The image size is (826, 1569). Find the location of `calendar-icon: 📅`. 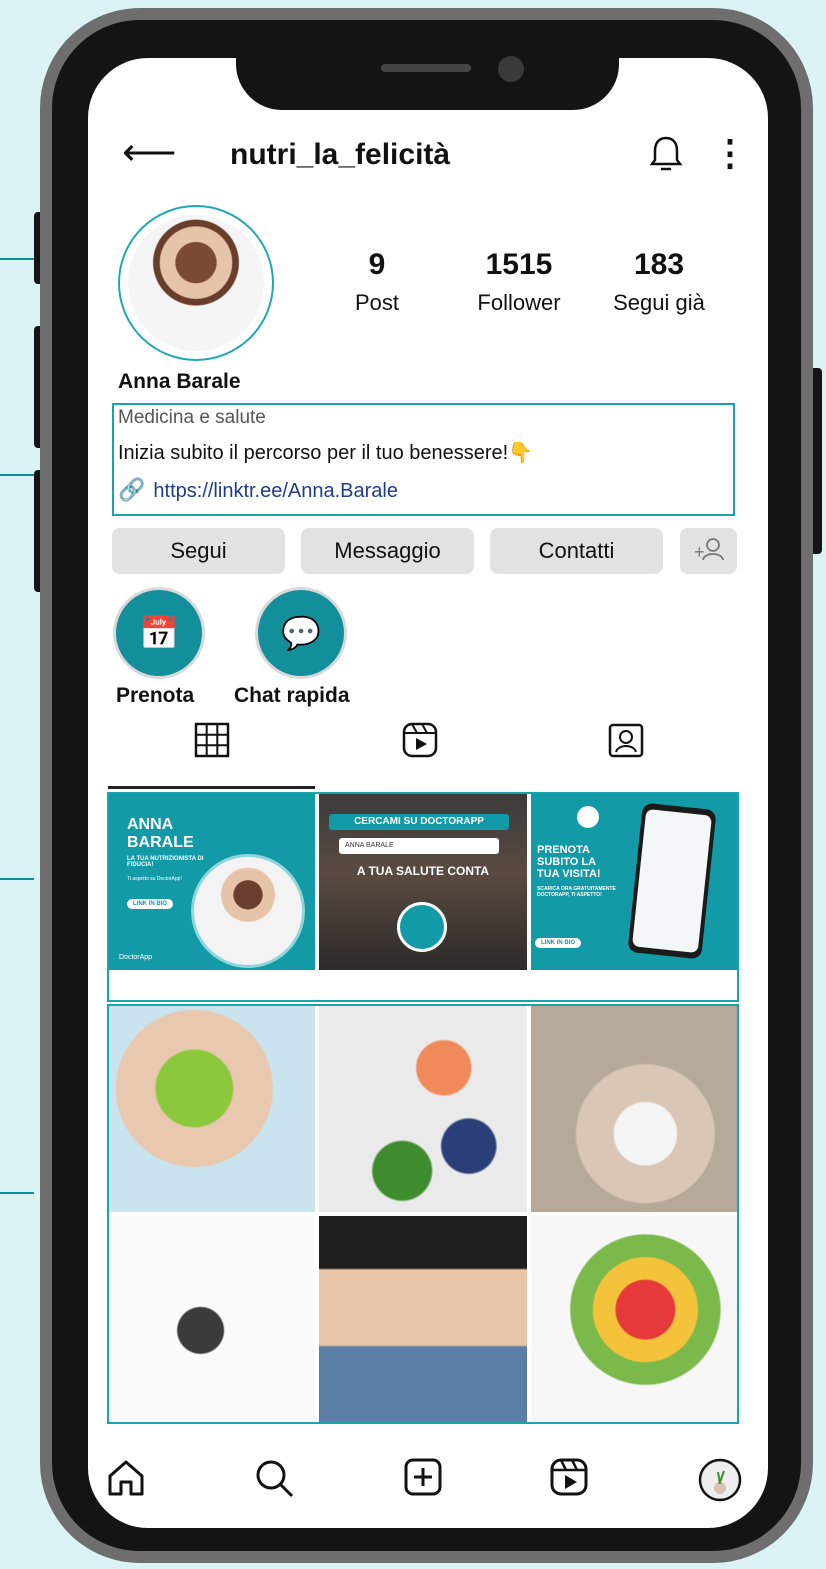

calendar-icon: 📅 is located at coordinates (159, 633).